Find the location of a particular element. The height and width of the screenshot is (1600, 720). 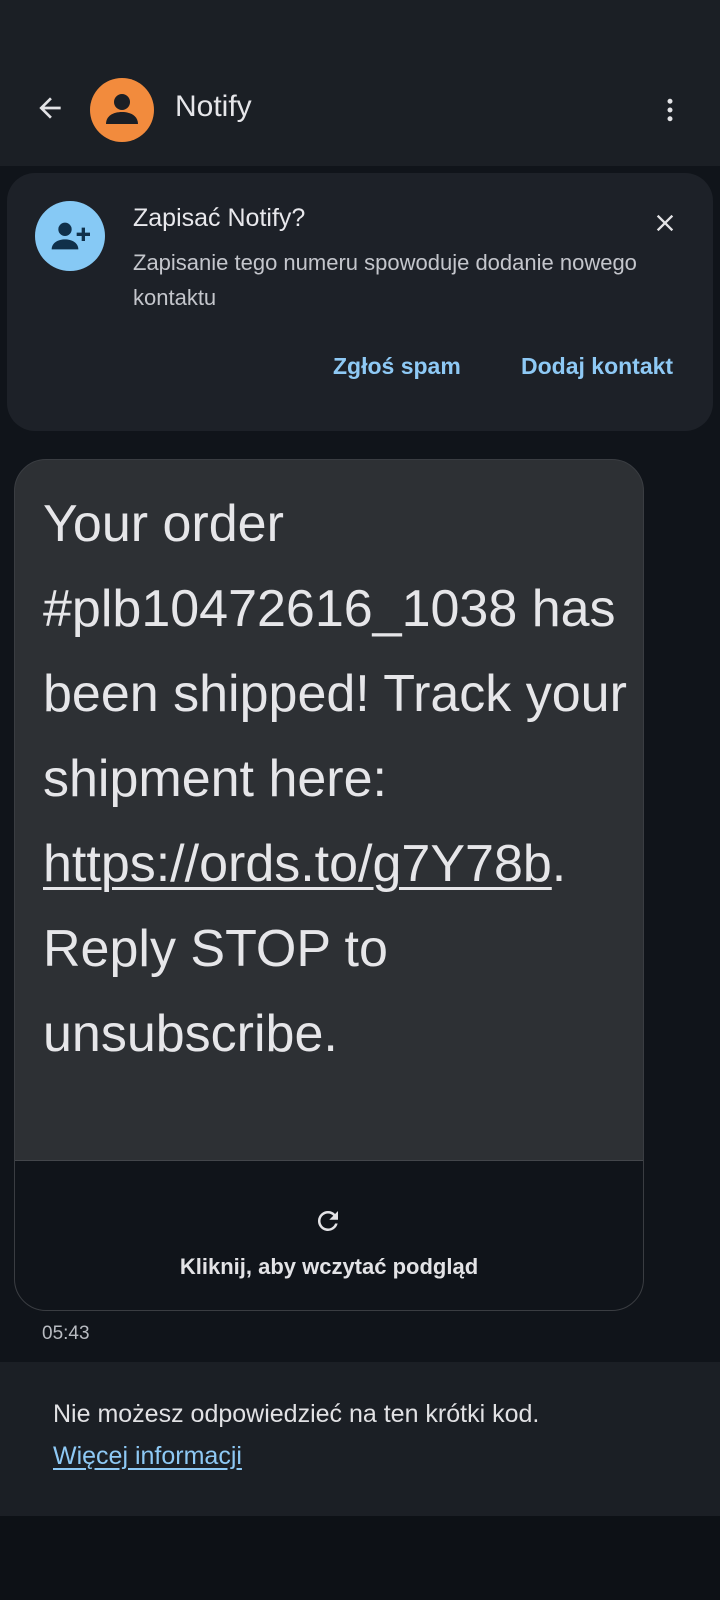

more-info-link: Więcej informacji is located at coordinates (147, 1456).